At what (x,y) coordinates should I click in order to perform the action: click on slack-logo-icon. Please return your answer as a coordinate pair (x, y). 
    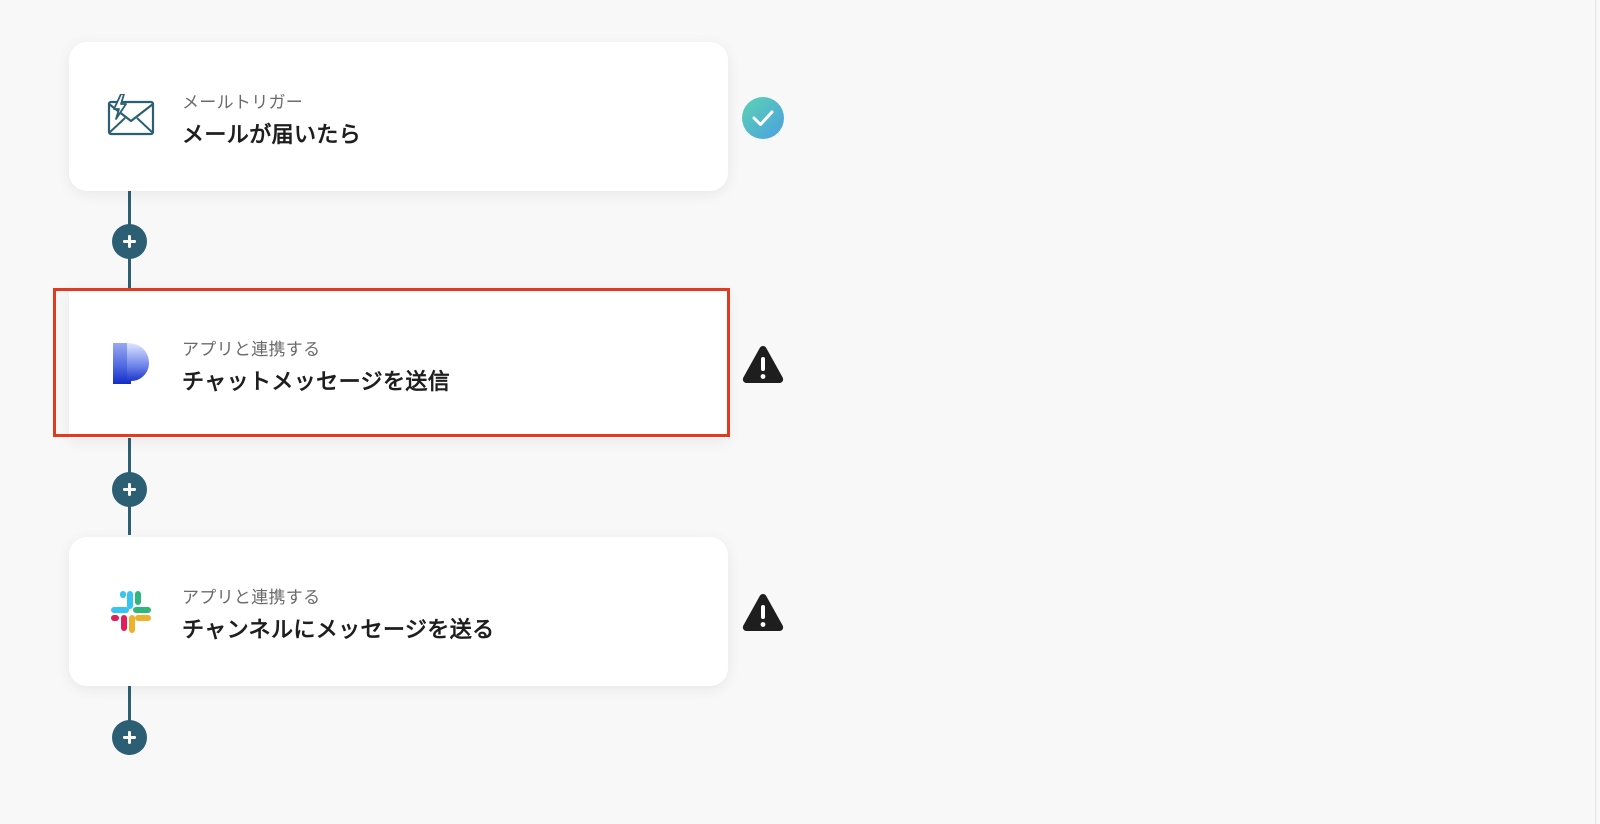
    Looking at the image, I should click on (131, 611).